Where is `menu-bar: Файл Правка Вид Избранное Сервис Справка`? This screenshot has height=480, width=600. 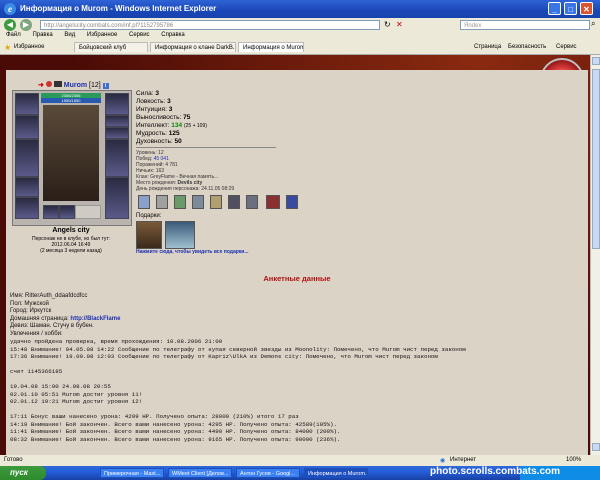 menu-bar: Файл Правка Вид Избранное Сервис Справка is located at coordinates (300, 36).